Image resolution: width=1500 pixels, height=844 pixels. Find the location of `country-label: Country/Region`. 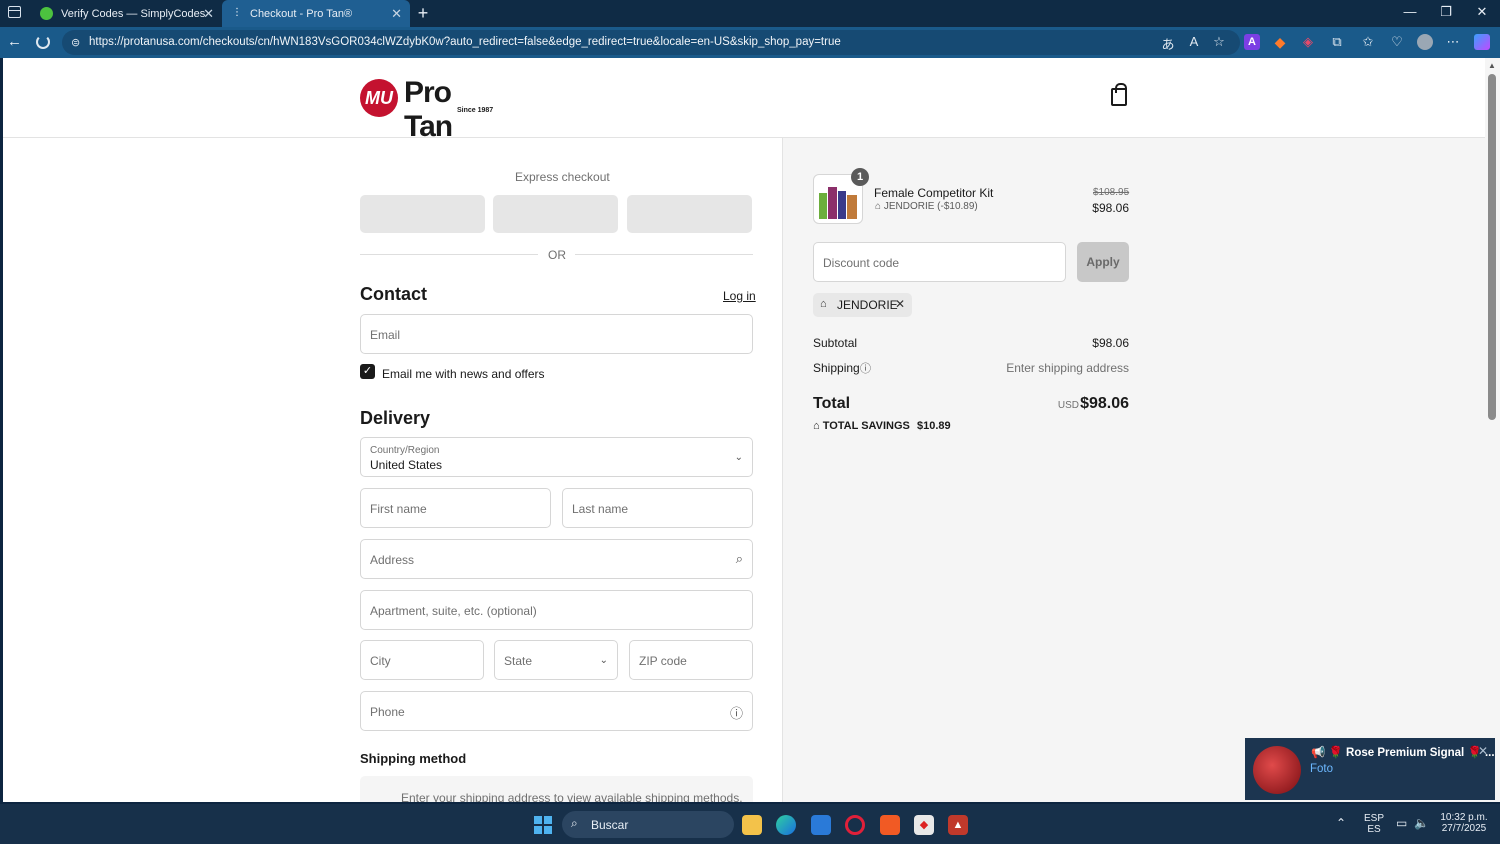

country-label: Country/Region is located at coordinates (405, 450).